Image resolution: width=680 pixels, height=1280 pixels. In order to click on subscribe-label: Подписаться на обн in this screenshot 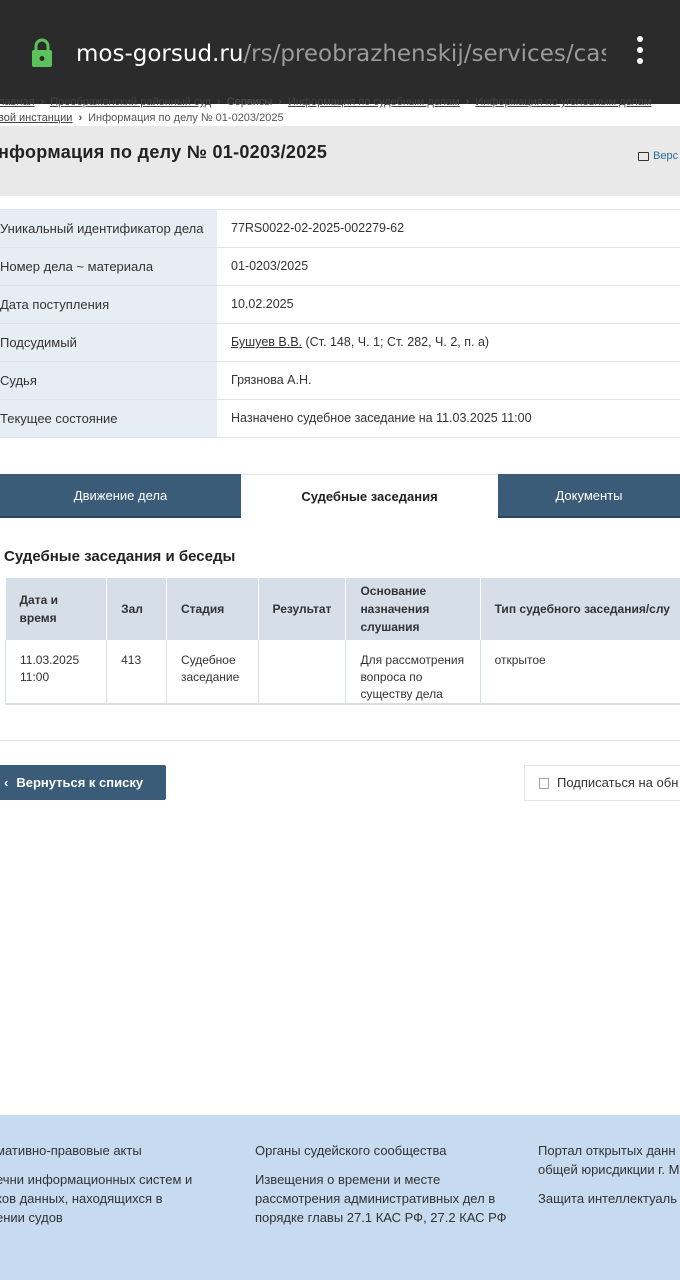, I will do `click(618, 782)`.